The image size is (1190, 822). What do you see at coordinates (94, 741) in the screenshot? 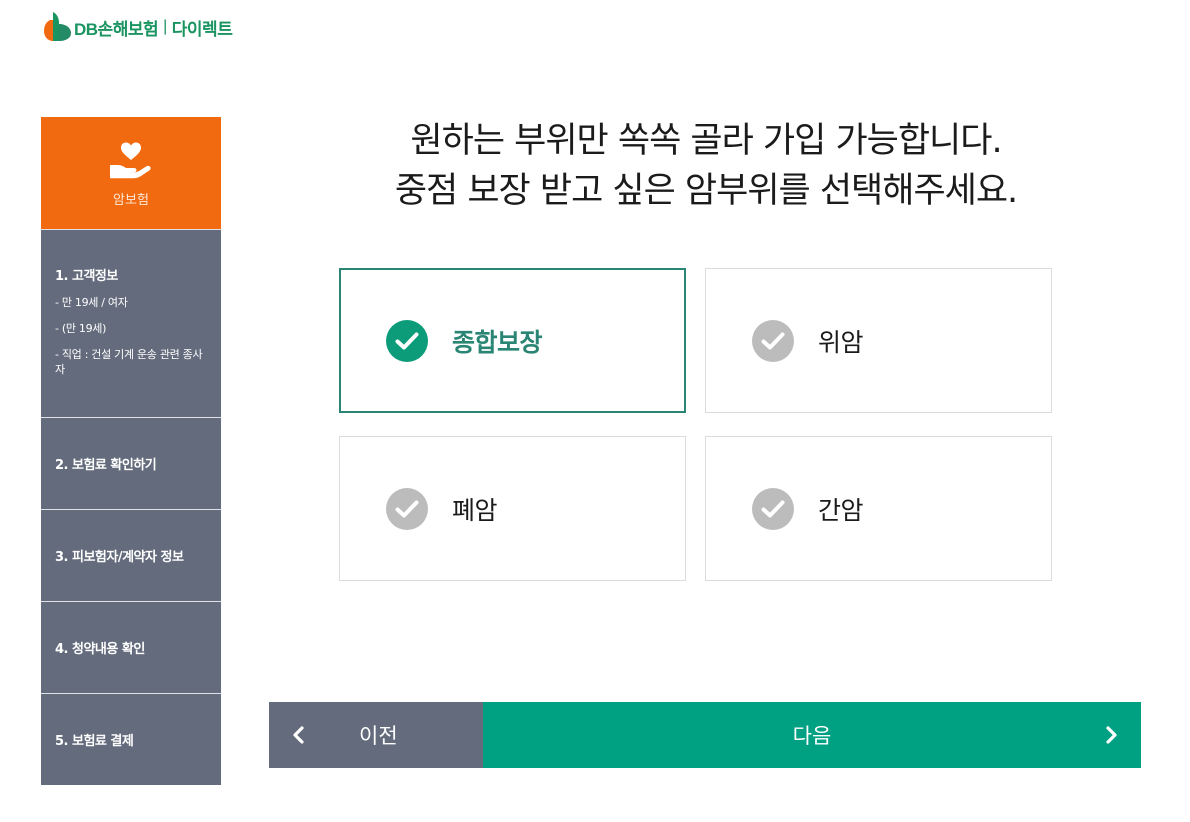
I see `step-title: 5. 보험료 결제` at bounding box center [94, 741].